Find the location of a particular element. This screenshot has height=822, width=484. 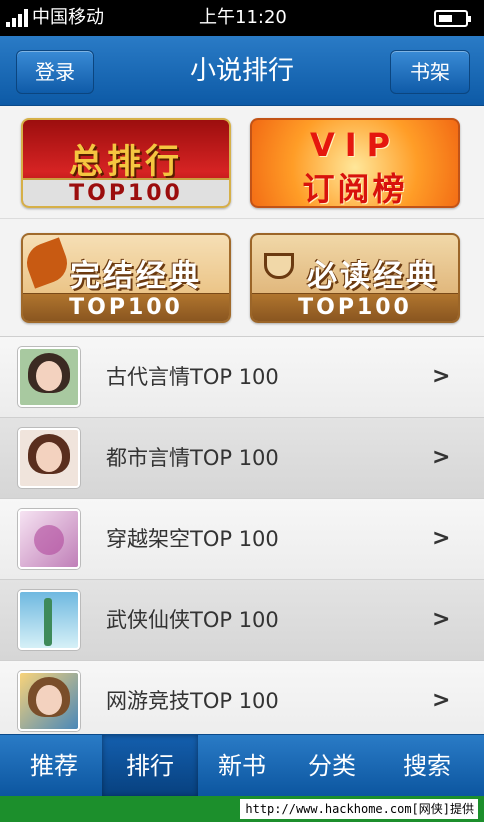

tab-ranking: 排行 is located at coordinates (150, 766).